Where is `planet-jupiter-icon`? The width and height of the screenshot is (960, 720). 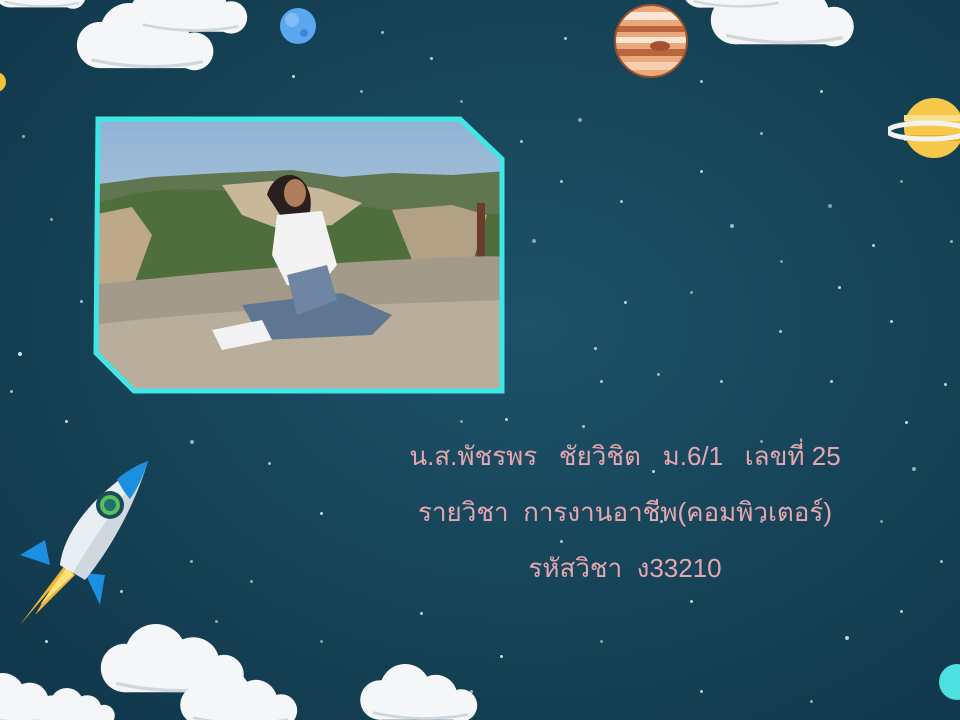 planet-jupiter-icon is located at coordinates (651, 41).